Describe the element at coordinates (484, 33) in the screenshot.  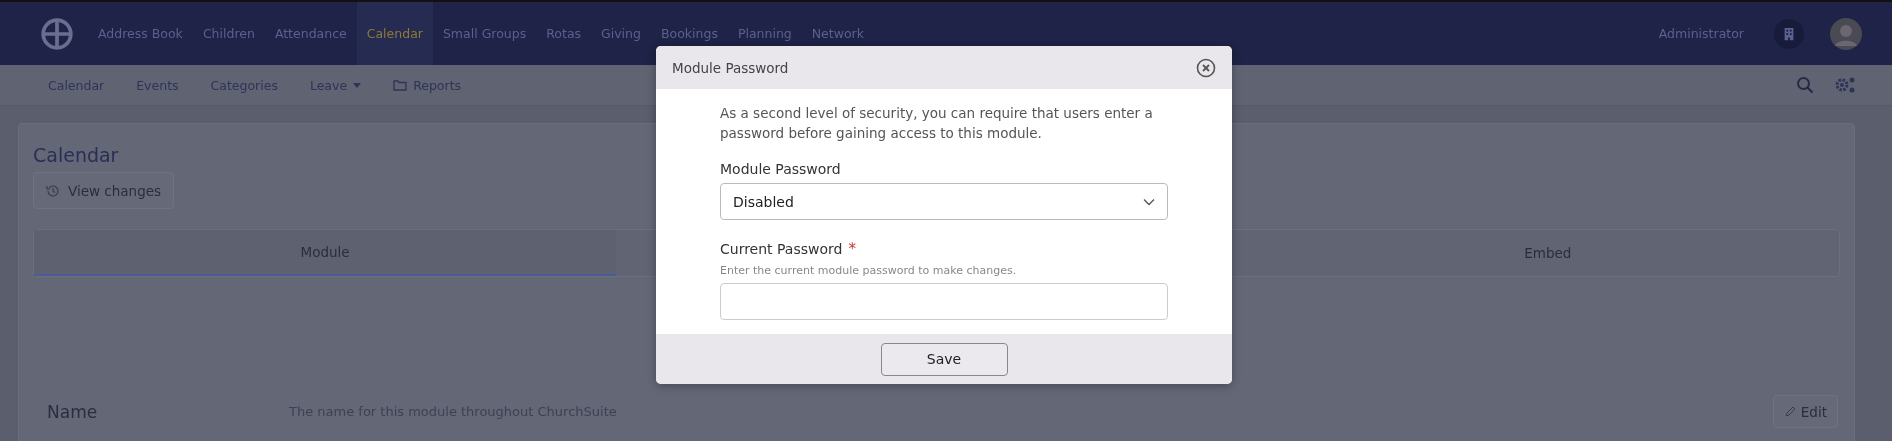
I see `nav-item: Small Groups` at that location.